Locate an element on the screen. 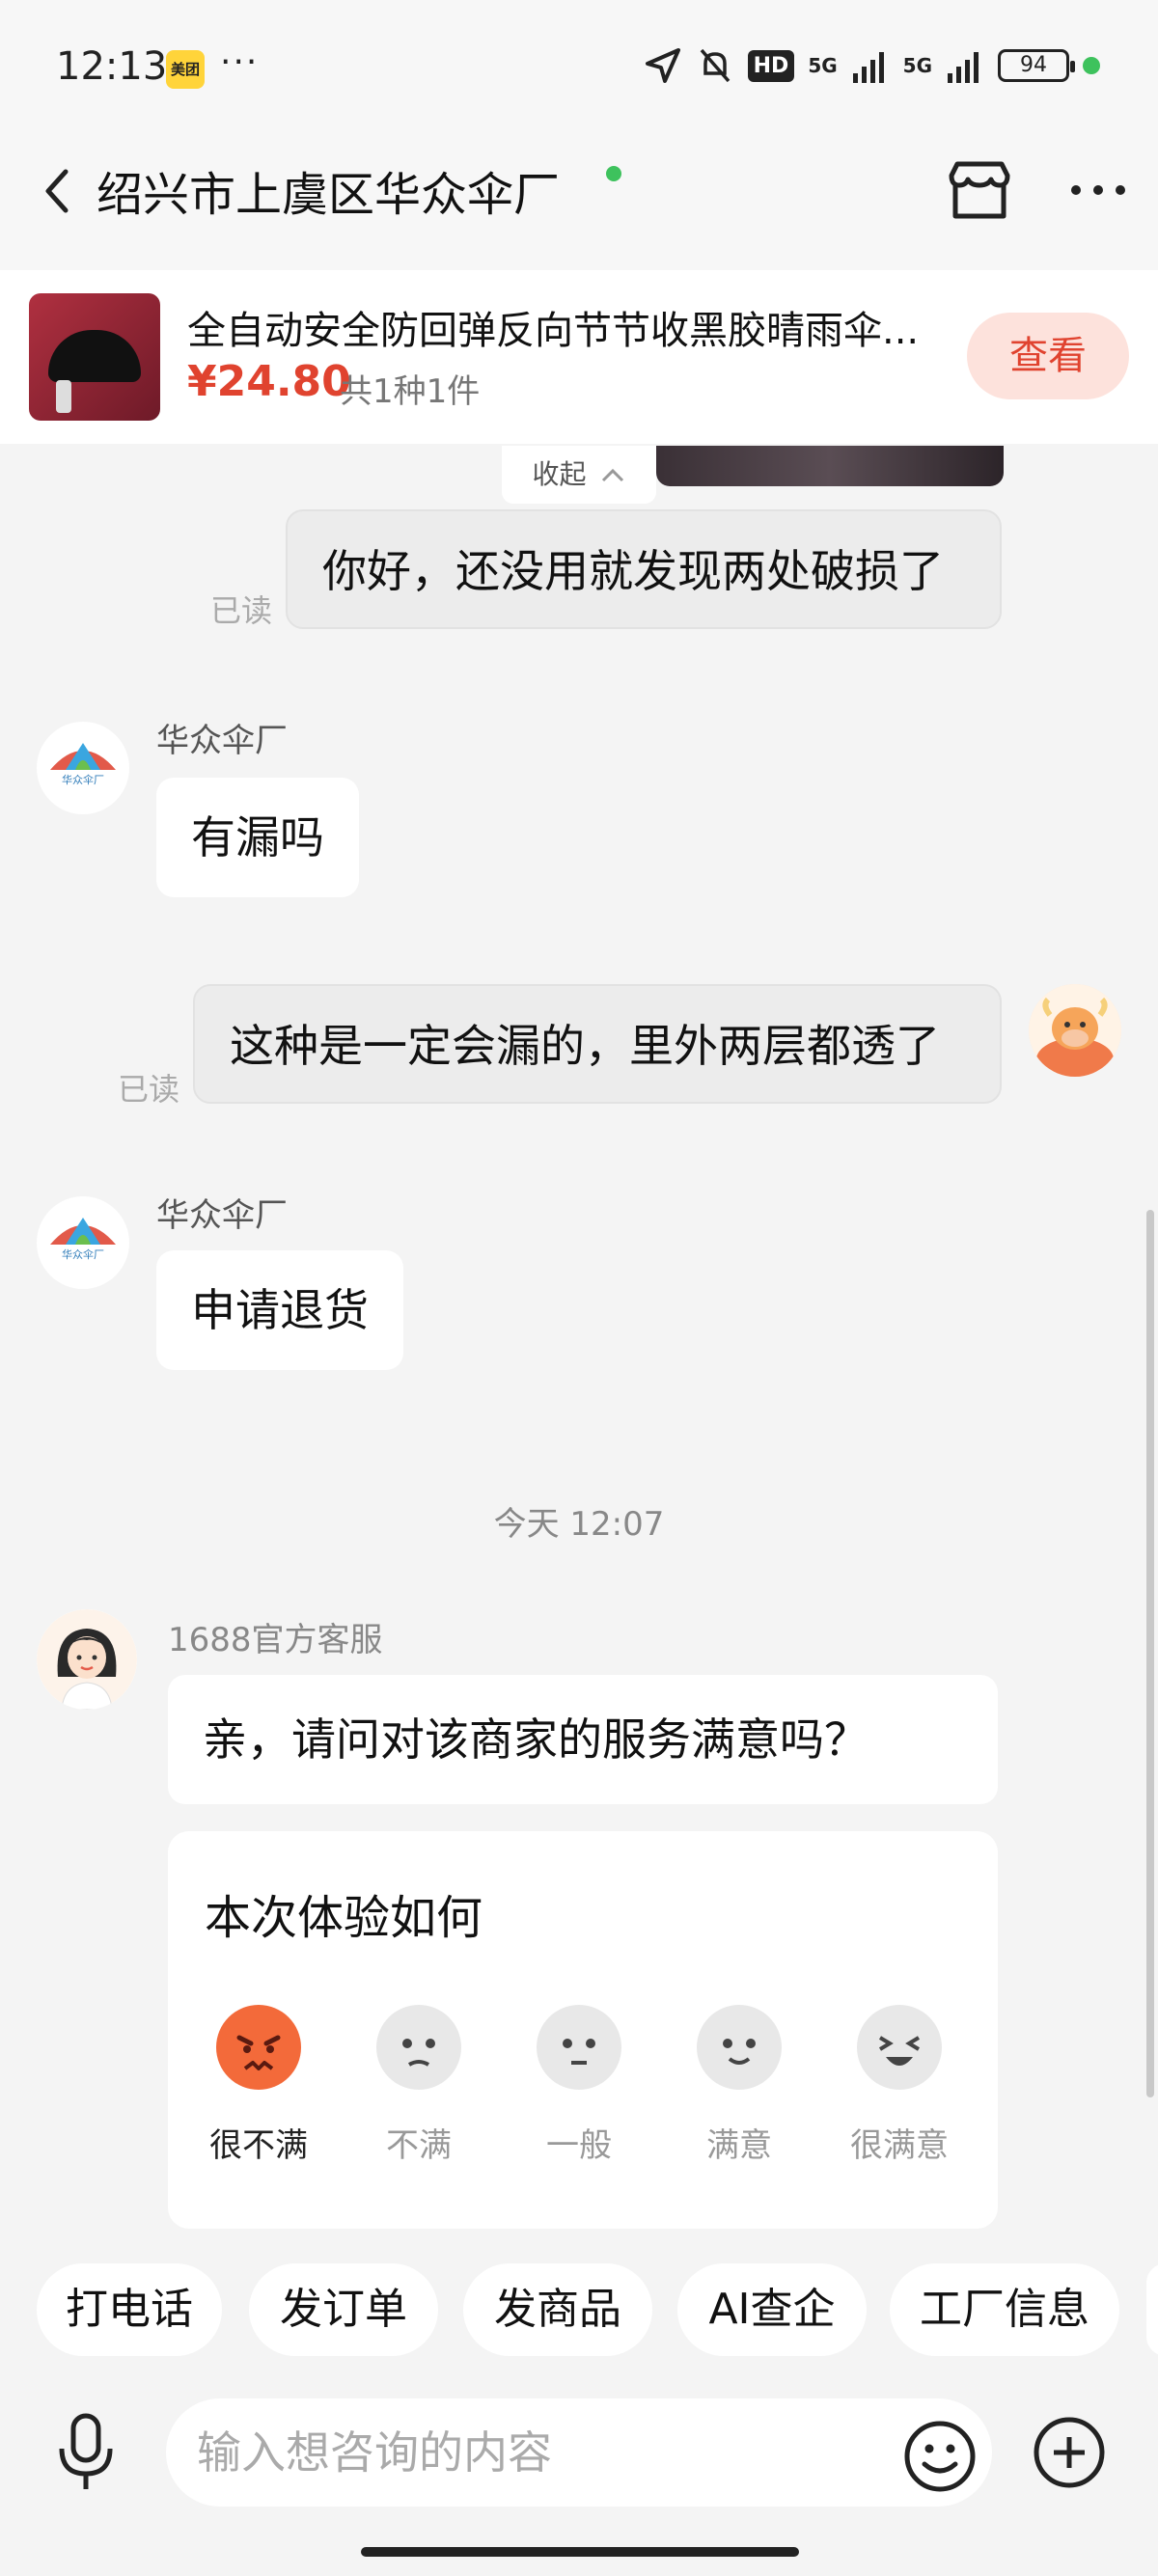 This screenshot has width=1158, height=2576. hd-badge: HD is located at coordinates (771, 65).